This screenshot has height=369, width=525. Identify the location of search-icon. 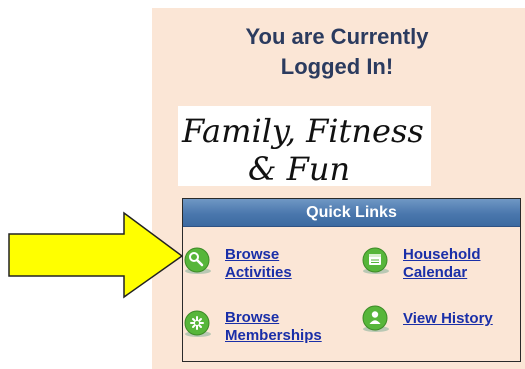
(197, 260).